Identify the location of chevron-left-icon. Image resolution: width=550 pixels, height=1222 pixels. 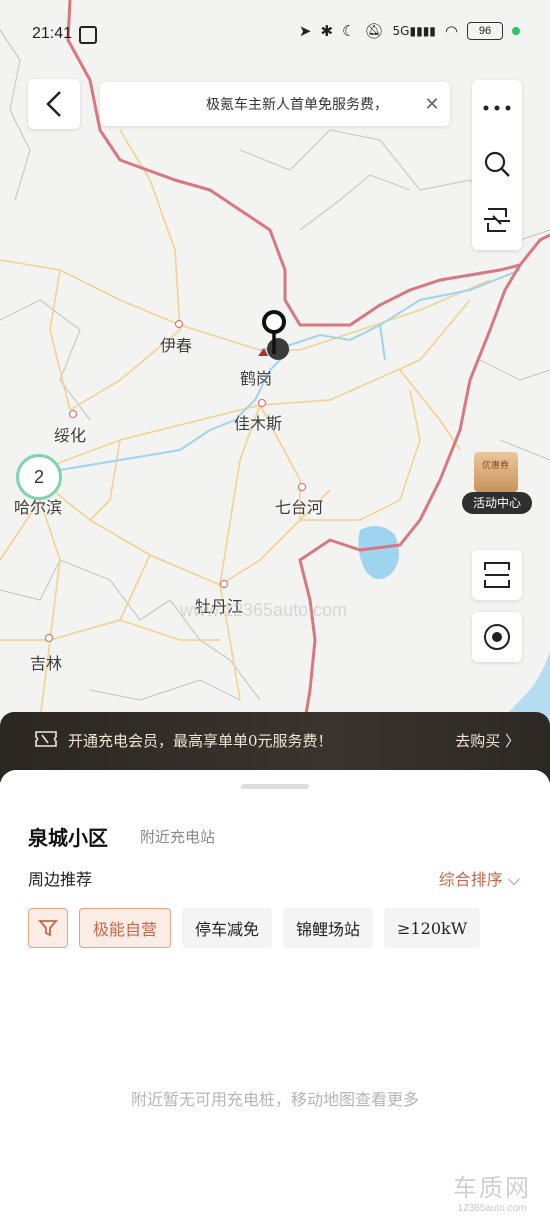
(53, 104).